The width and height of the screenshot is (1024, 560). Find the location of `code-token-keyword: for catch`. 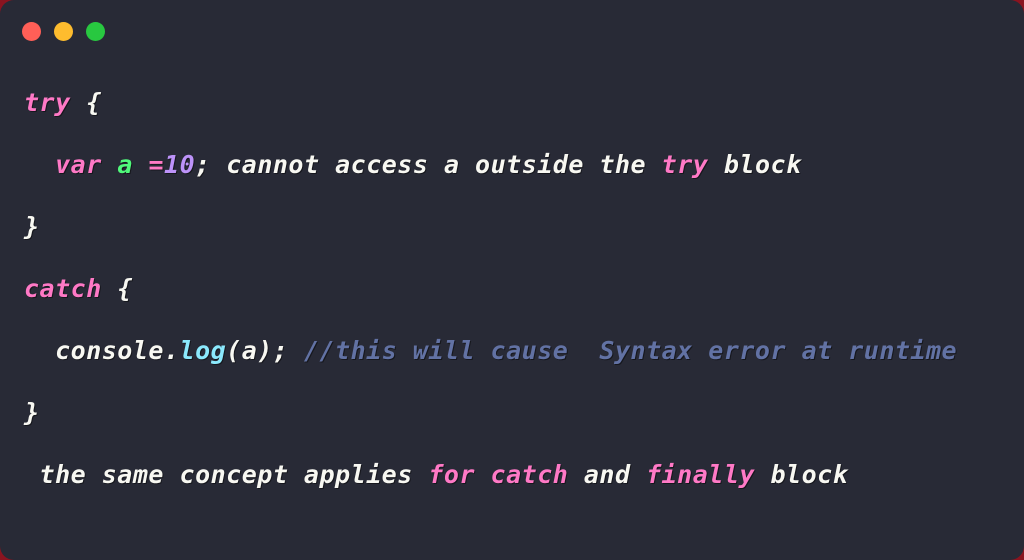

code-token-keyword: for catch is located at coordinates (498, 474).